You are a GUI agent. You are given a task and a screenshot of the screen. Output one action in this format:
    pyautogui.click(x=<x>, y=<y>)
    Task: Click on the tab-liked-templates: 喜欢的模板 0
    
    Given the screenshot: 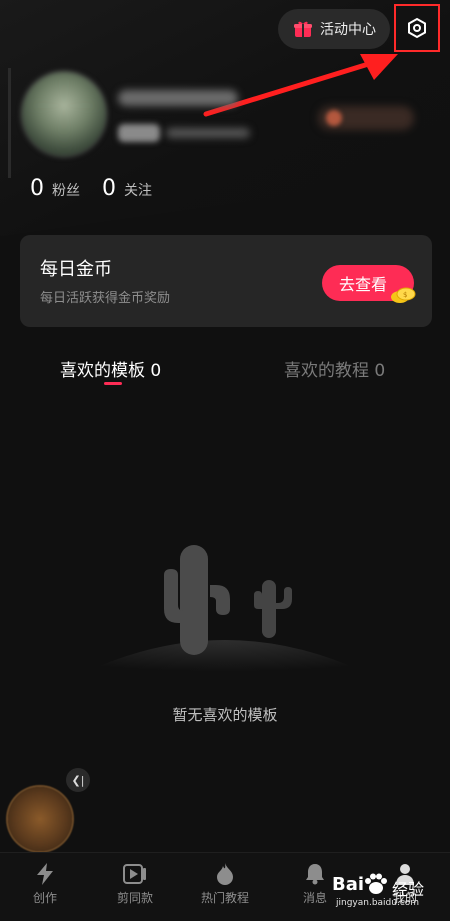 What is the action you would take?
    pyautogui.click(x=110, y=368)
    